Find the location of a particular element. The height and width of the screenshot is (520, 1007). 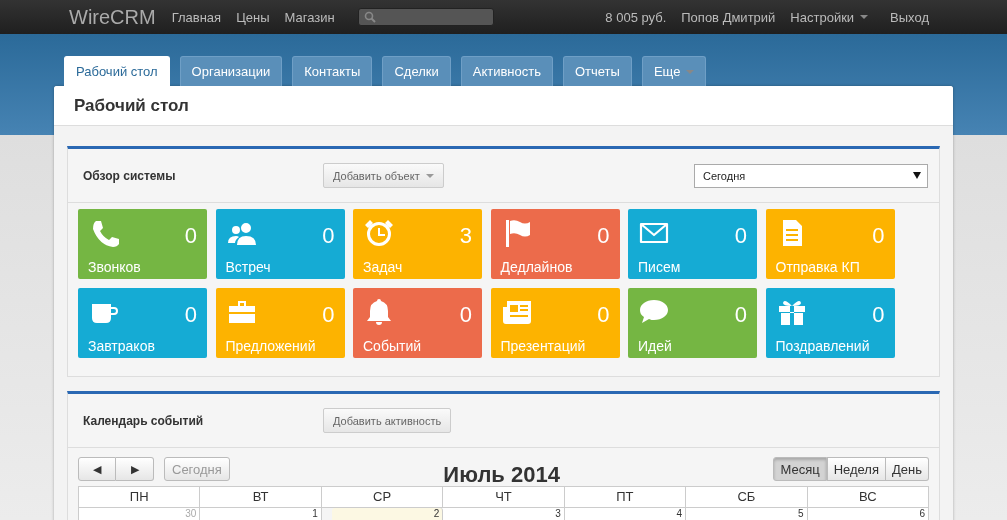

search-field is located at coordinates (425, 17).